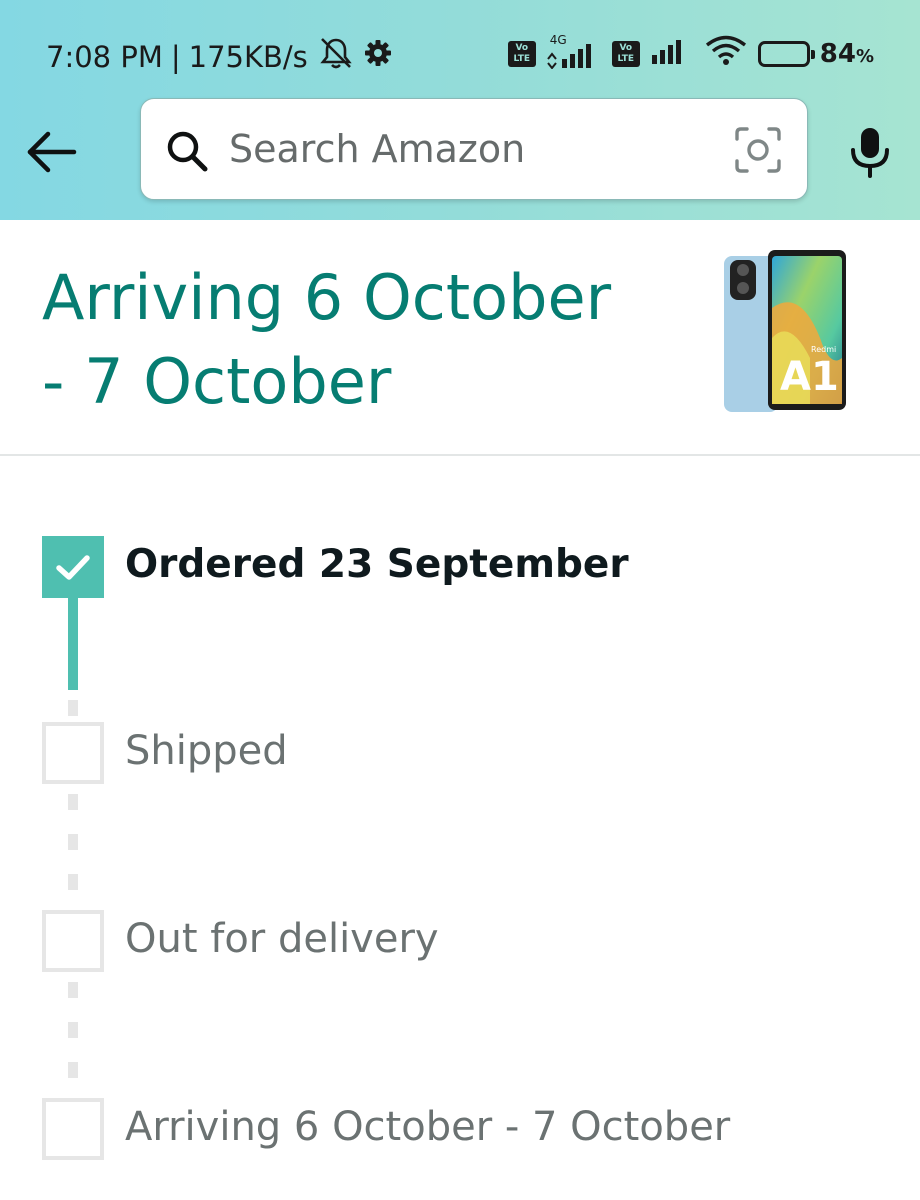  Describe the element at coordinates (104, 56) in the screenshot. I see `status-time: 7:08 PM` at that location.